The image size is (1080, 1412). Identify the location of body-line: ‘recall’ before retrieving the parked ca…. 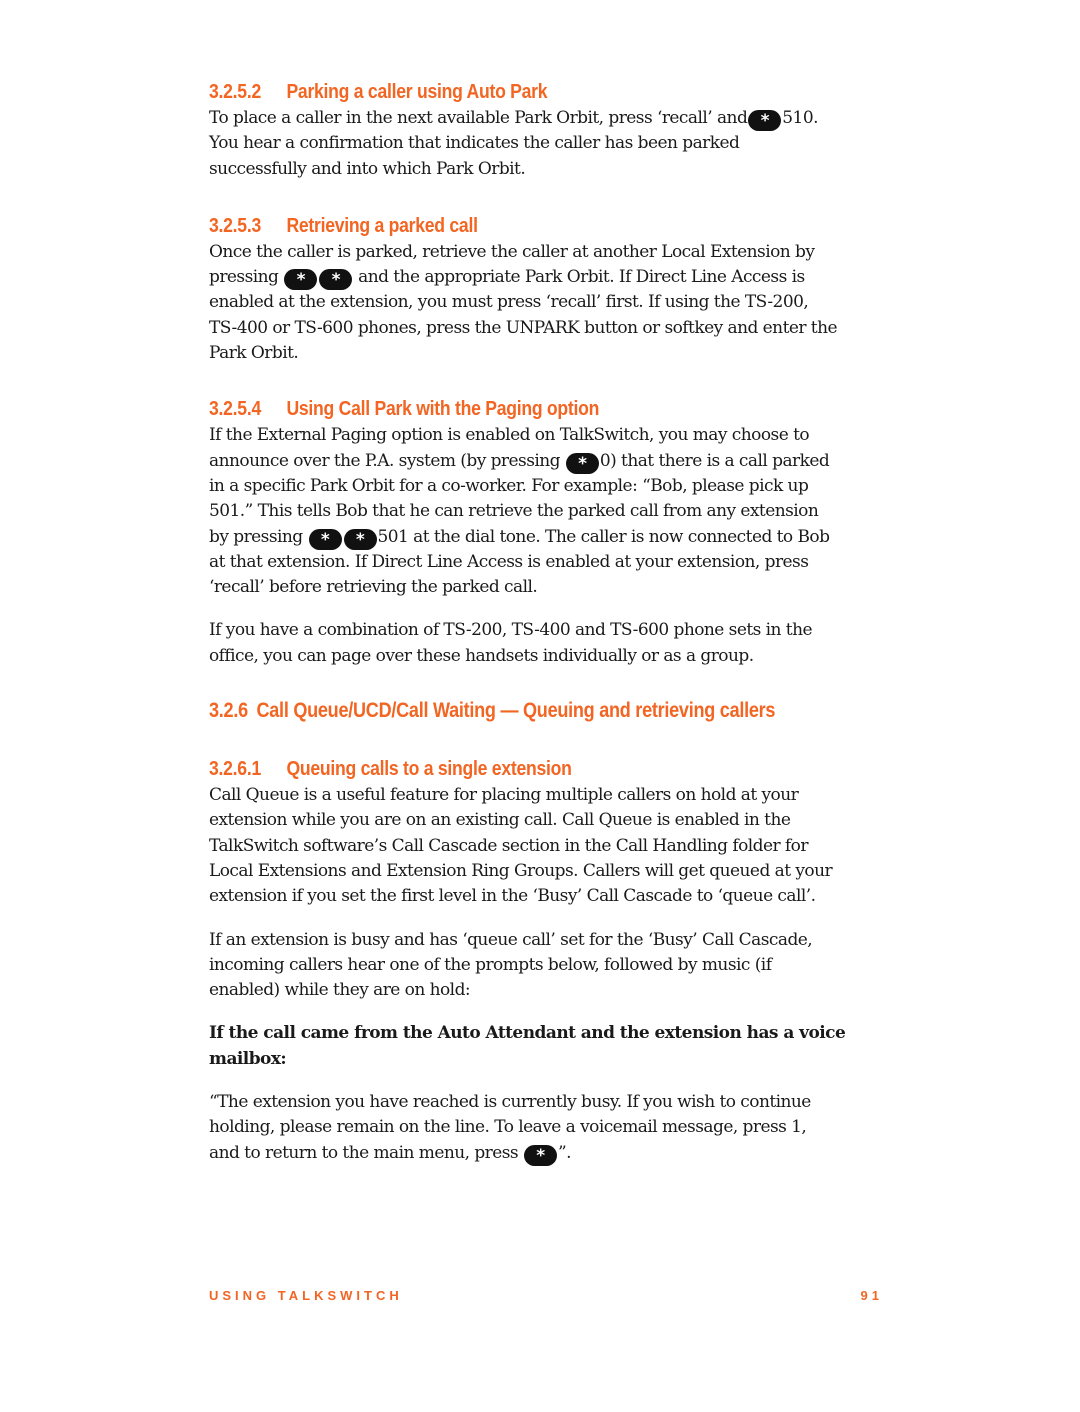
(373, 587).